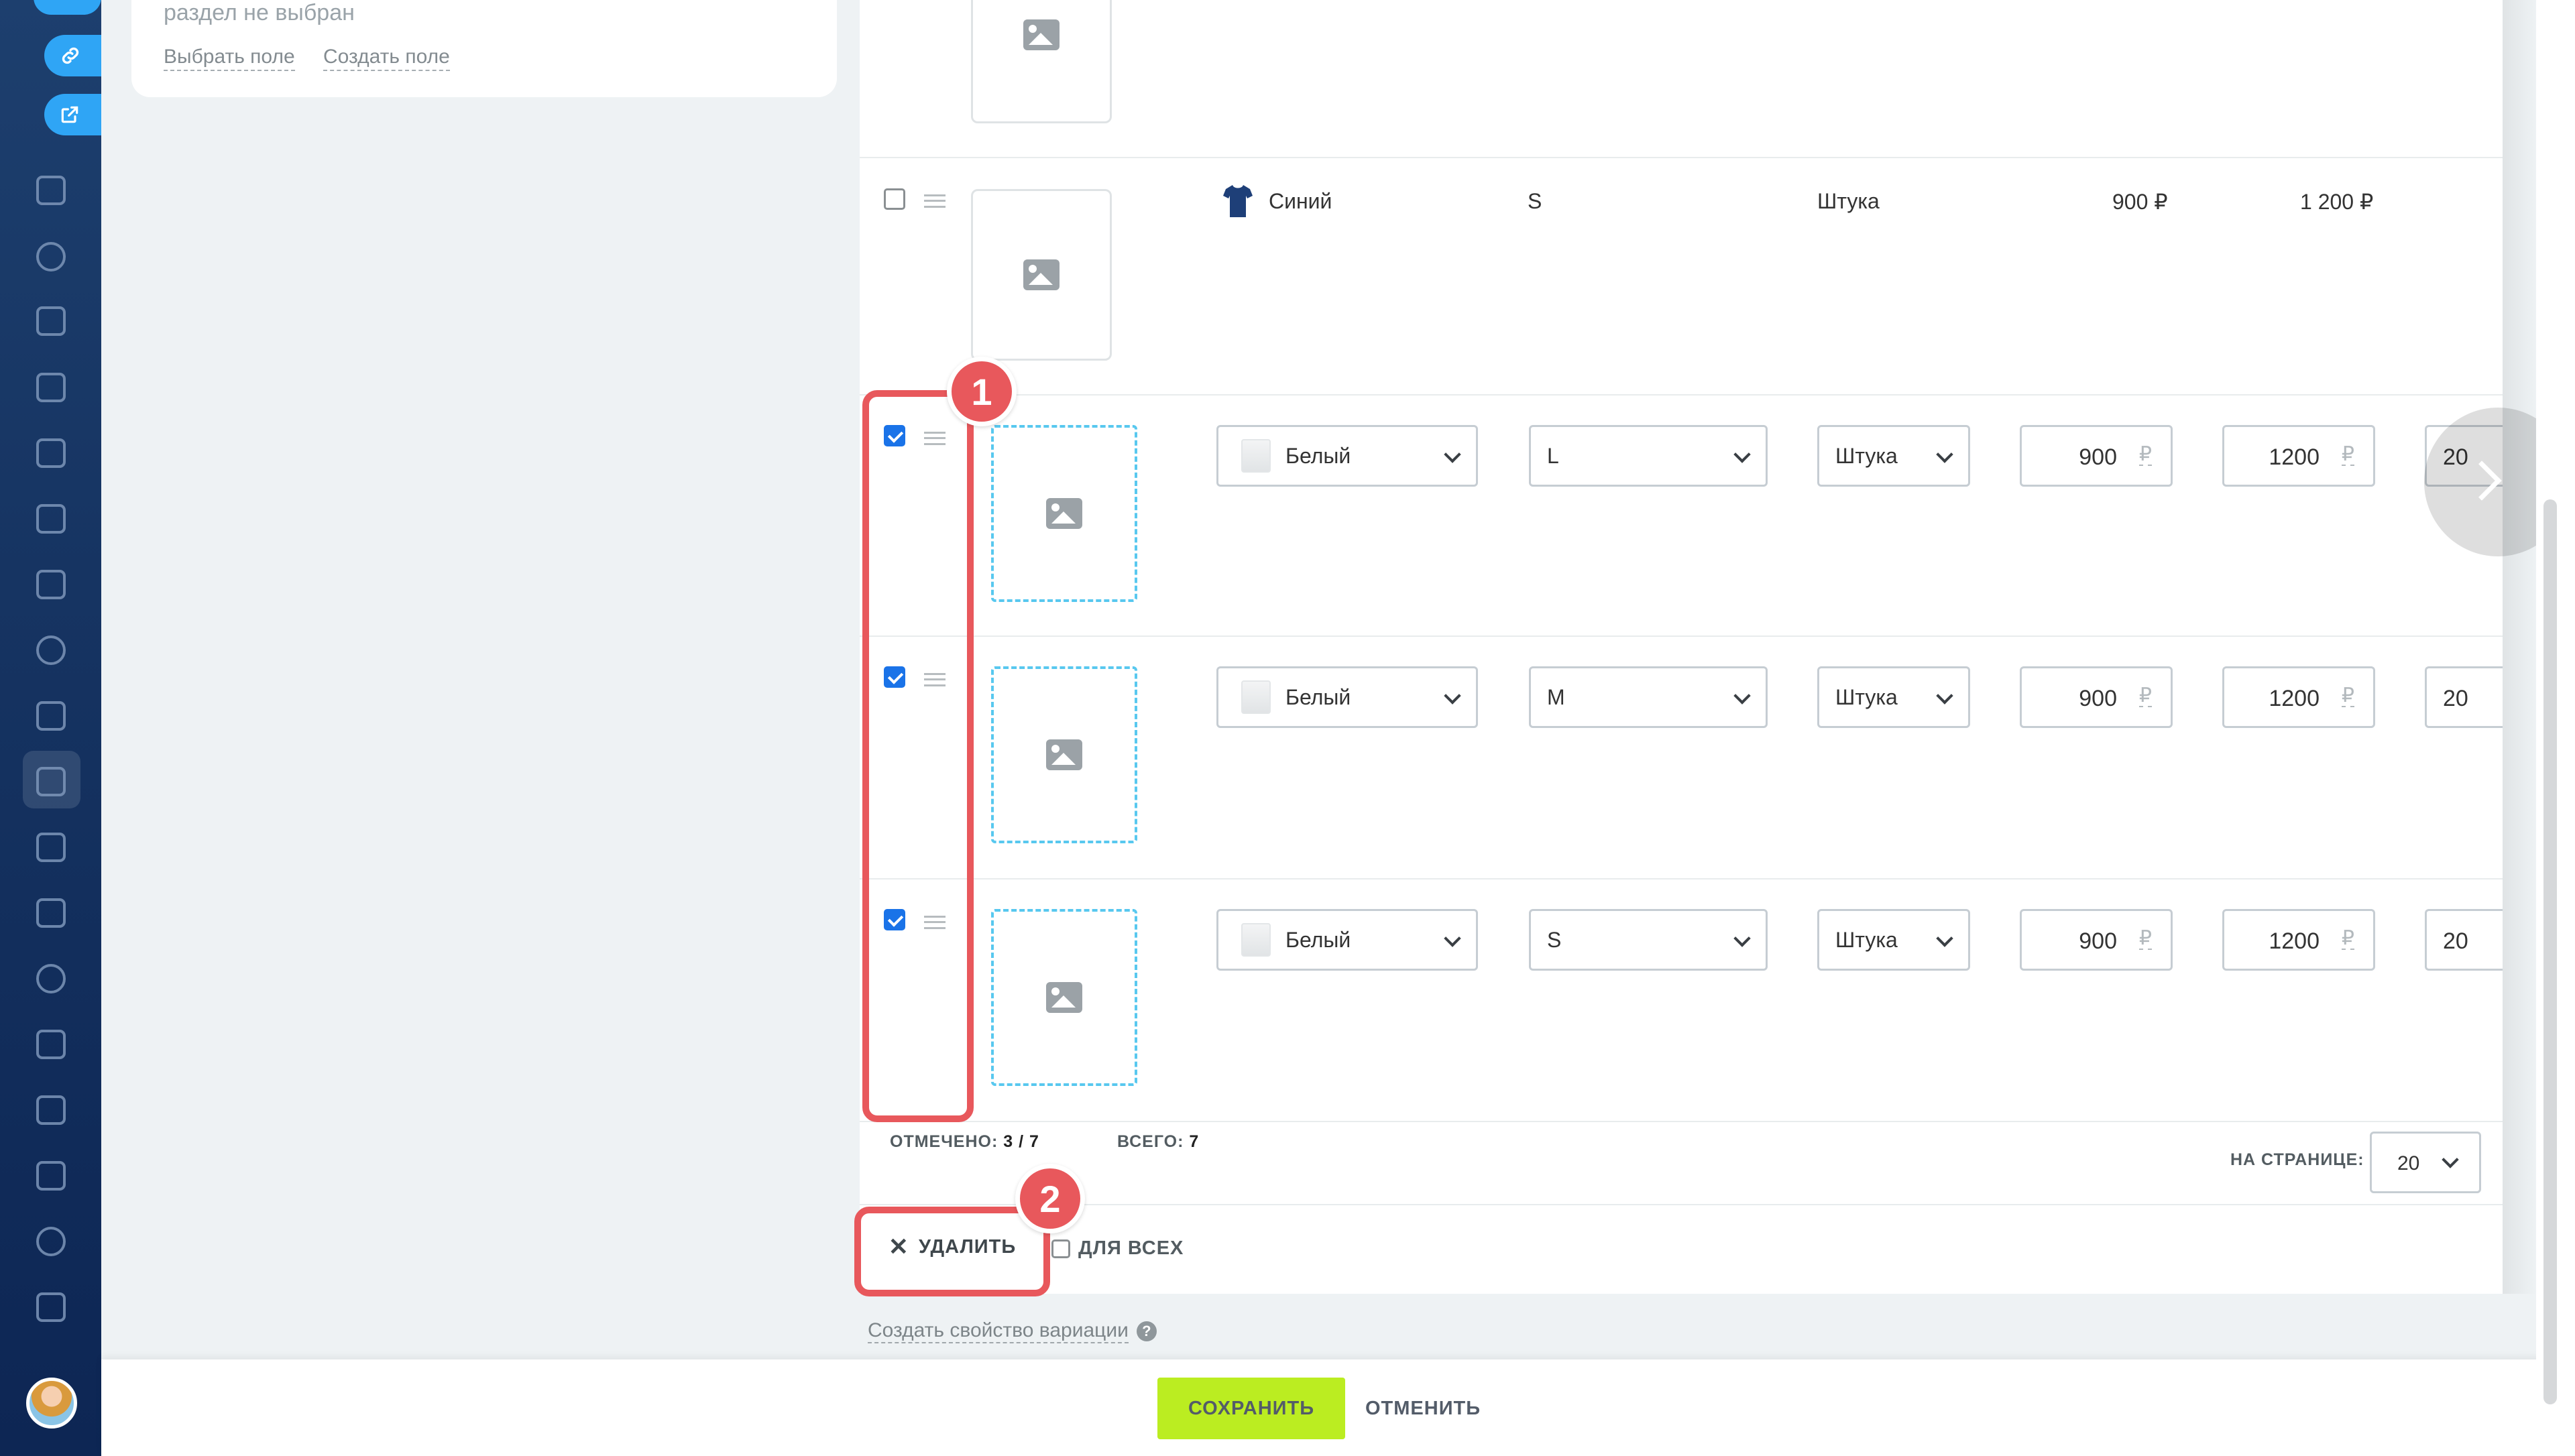 The width and height of the screenshot is (2575, 1456). Describe the element at coordinates (51, 978) in the screenshot. I see `target-icon` at that location.